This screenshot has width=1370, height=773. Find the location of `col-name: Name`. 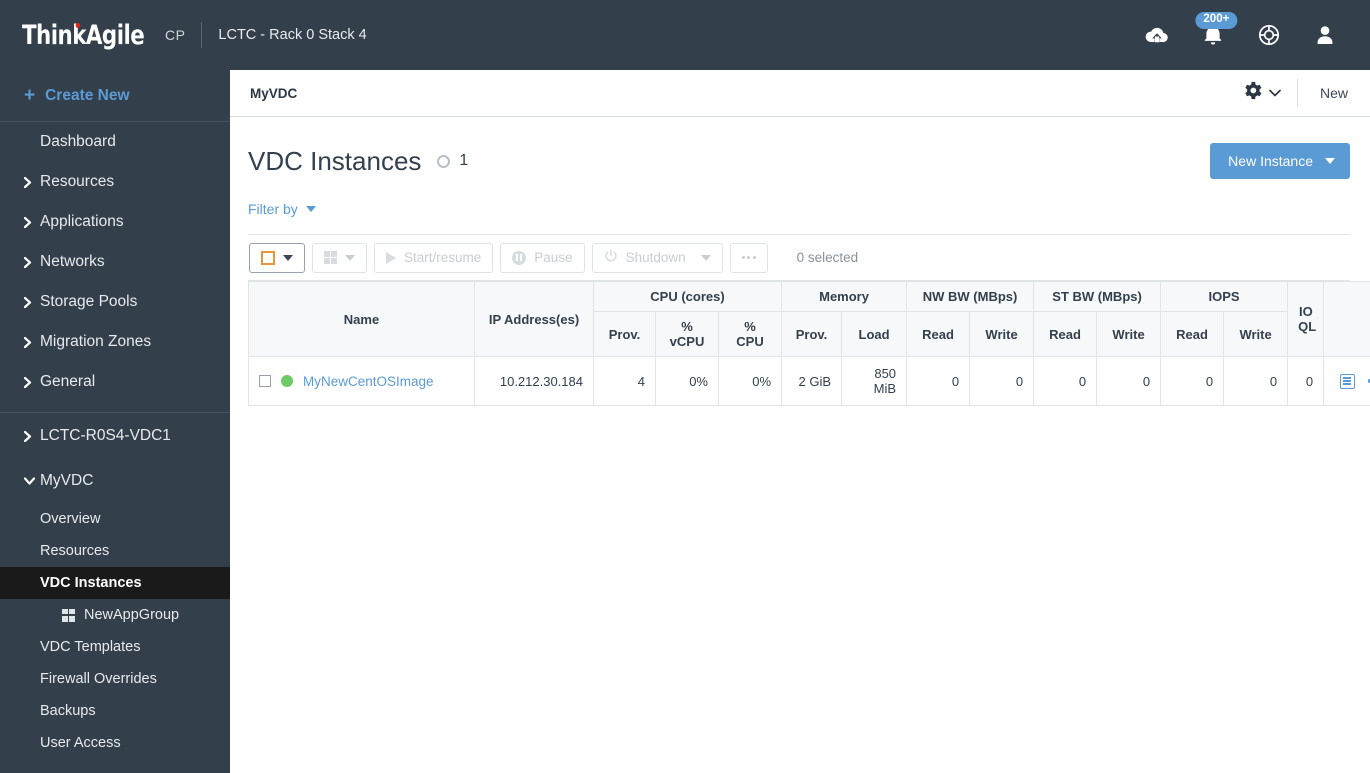

col-name: Name is located at coordinates (361, 319).